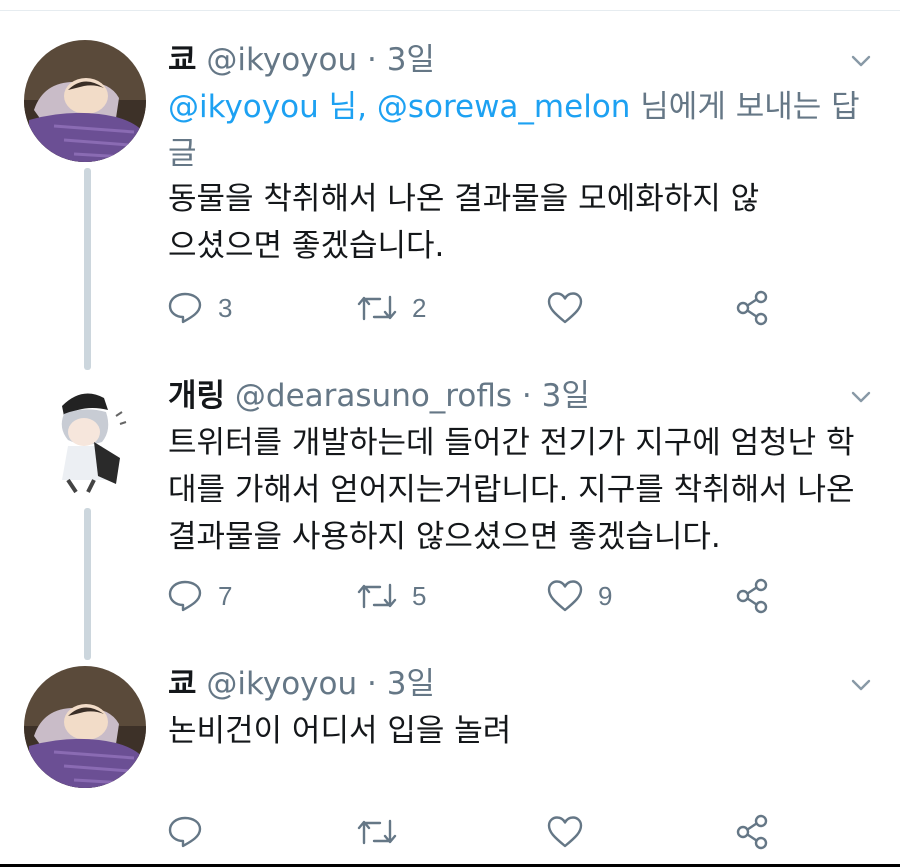  Describe the element at coordinates (419, 595) in the screenshot. I see `retweet-count: 5` at that location.